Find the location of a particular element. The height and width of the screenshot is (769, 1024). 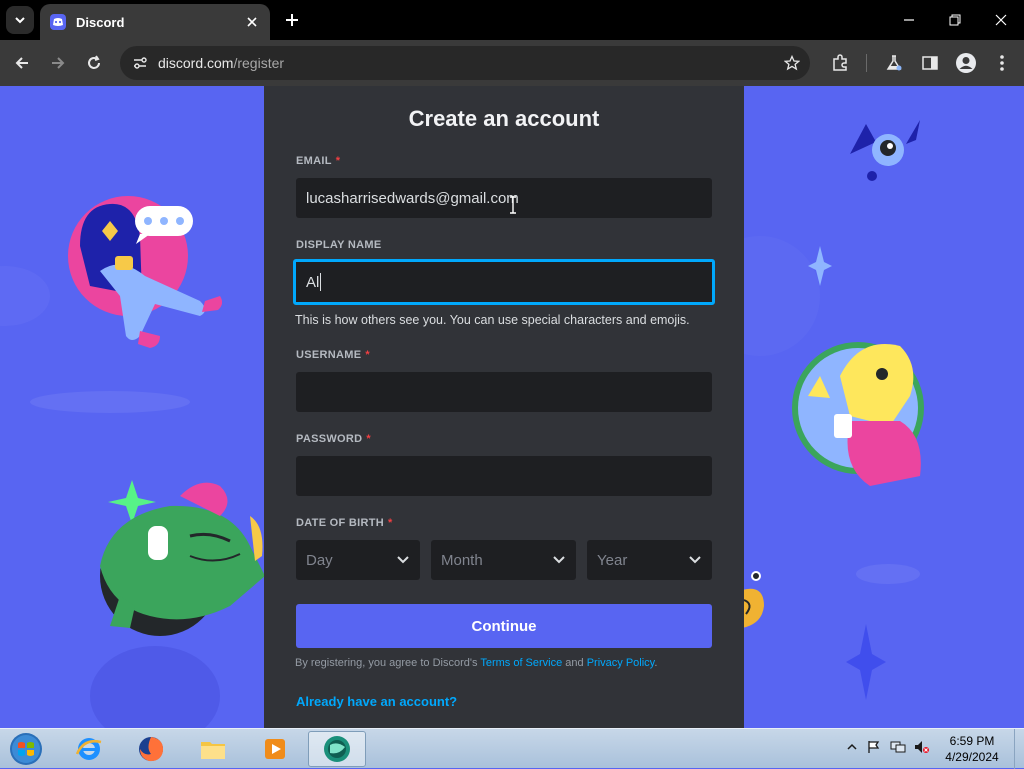

bookmark-star-button is located at coordinates (792, 63).